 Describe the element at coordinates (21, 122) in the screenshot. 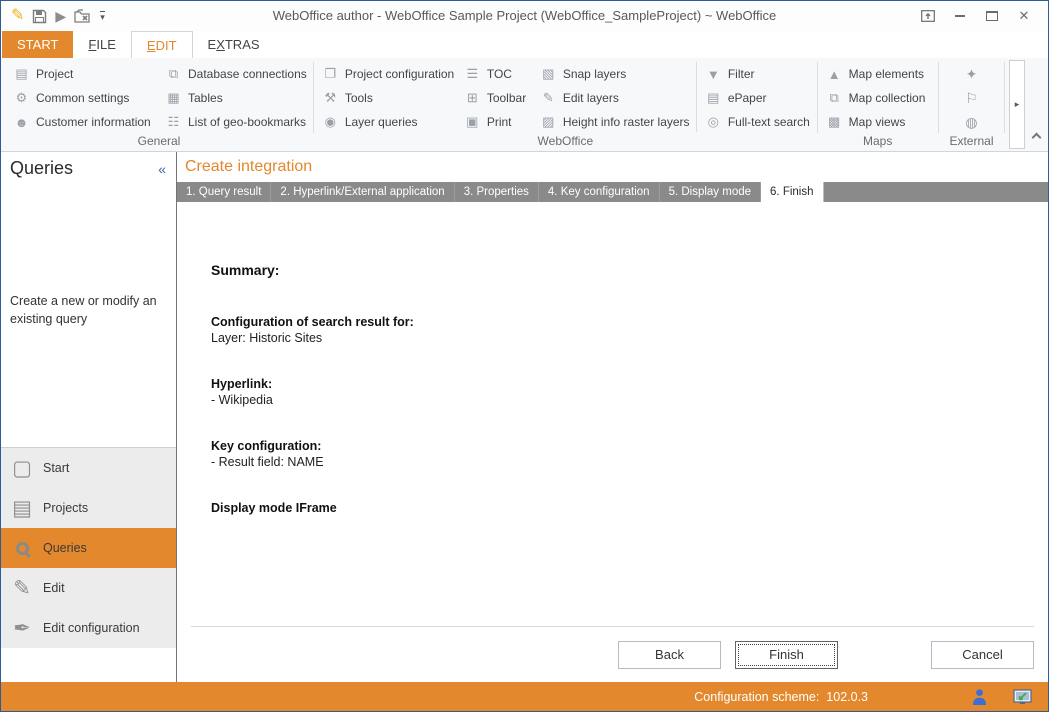

I see `customer-information-icon: ☻` at that location.